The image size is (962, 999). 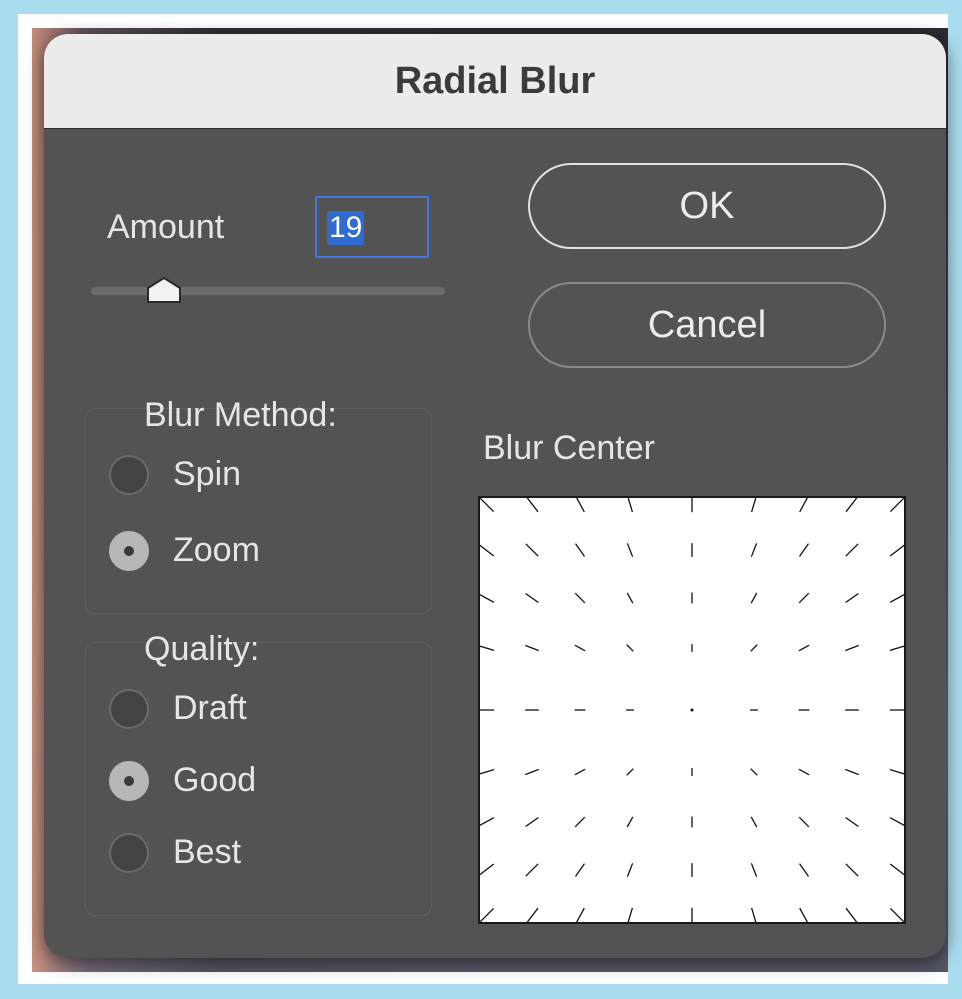 What do you see at coordinates (707, 325) in the screenshot?
I see `cancel-button: Cancel` at bounding box center [707, 325].